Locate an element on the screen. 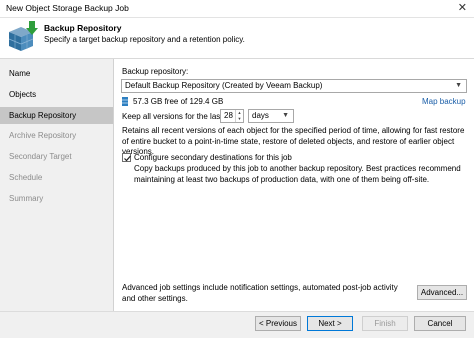 Image resolution: width=474 pixels, height=338 pixels. cancel-button: Cancel is located at coordinates (440, 323).